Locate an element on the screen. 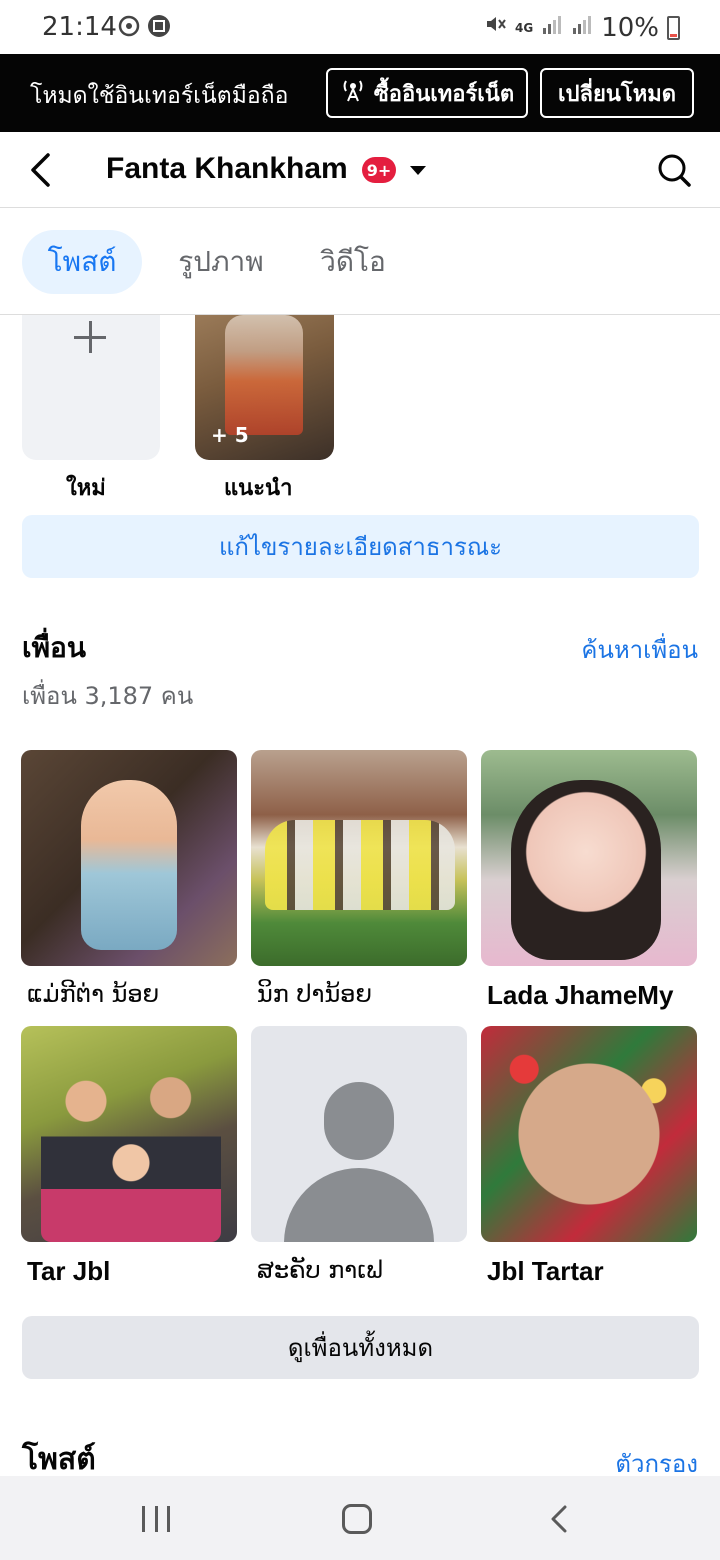 The image size is (720, 1560). profile-name: Fanta Khankham is located at coordinates (227, 169).